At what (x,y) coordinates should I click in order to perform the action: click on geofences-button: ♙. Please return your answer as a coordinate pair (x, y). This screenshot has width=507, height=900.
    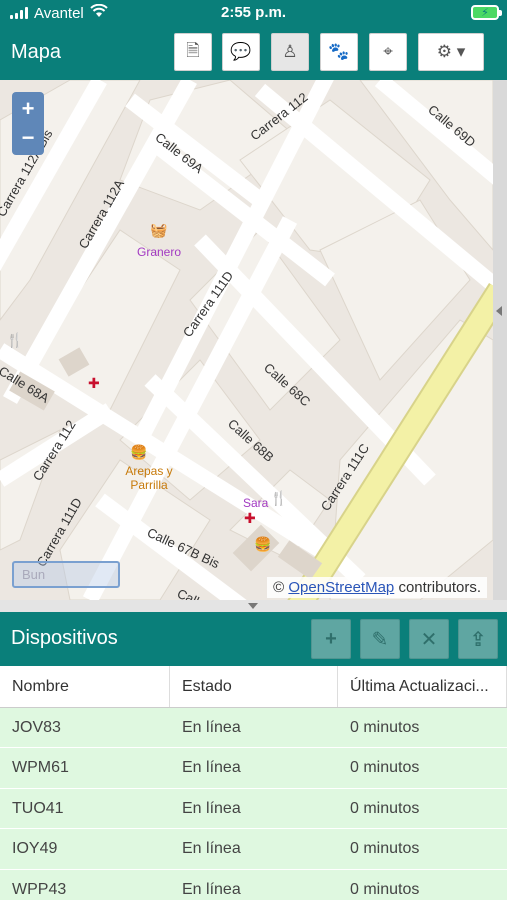
    Looking at the image, I should click on (290, 52).